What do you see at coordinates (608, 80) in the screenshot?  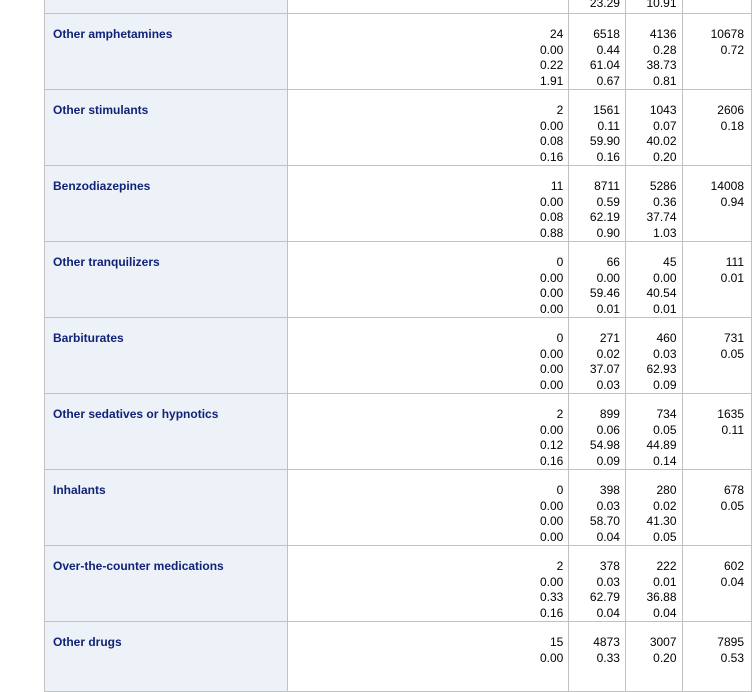 I see `cell-value: 0.67` at bounding box center [608, 80].